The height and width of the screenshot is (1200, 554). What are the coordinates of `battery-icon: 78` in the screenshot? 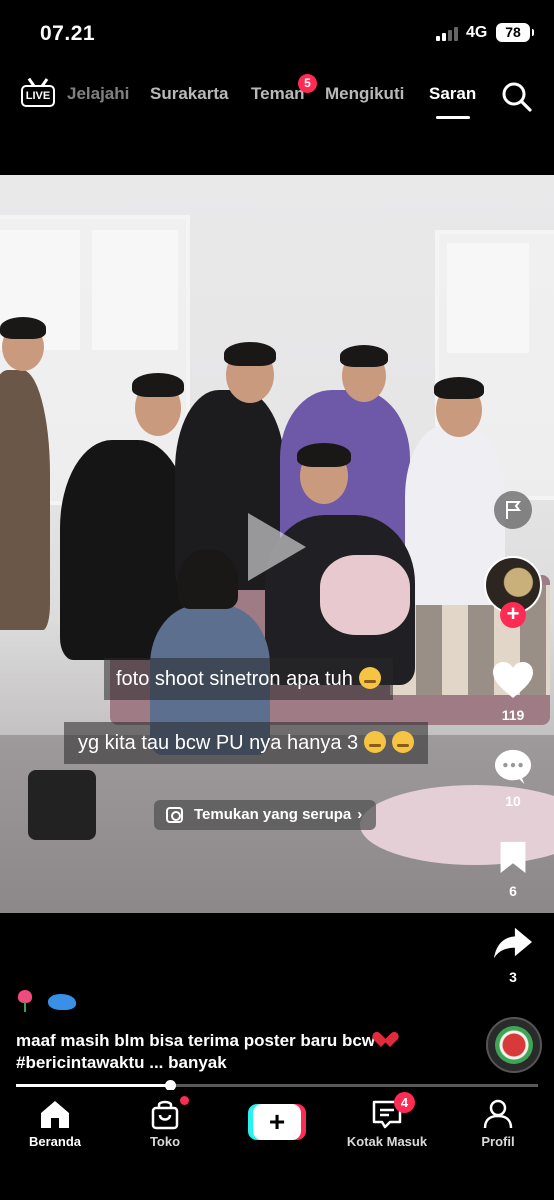 It's located at (515, 32).